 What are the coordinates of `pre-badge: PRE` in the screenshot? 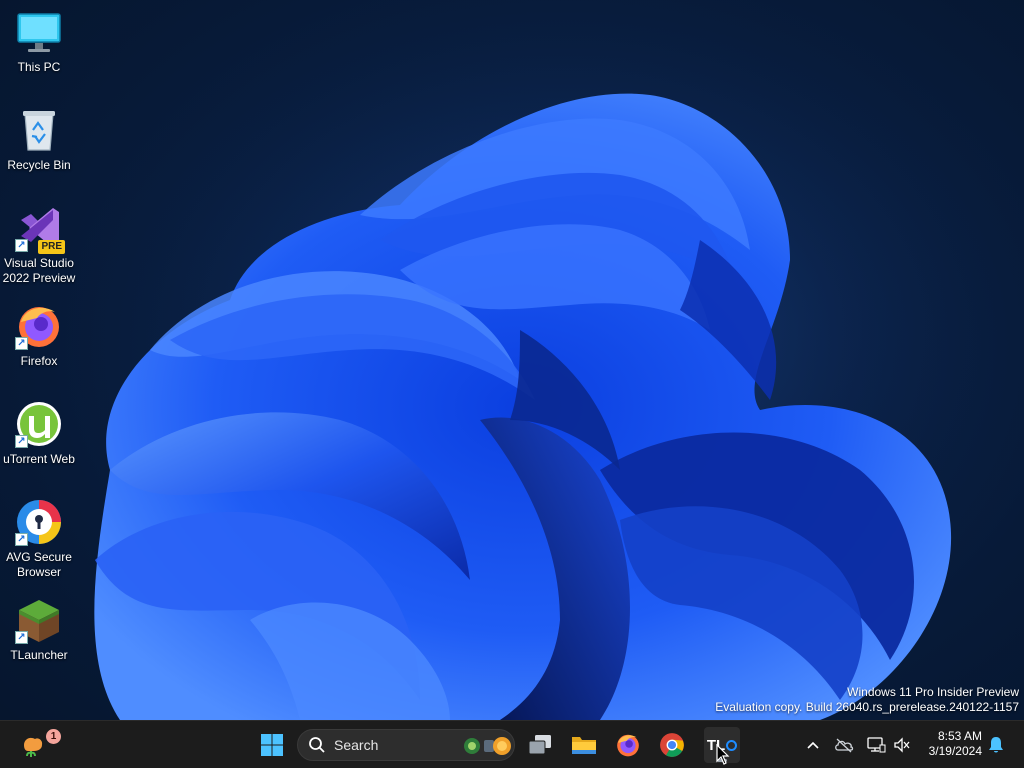 It's located at (51, 247).